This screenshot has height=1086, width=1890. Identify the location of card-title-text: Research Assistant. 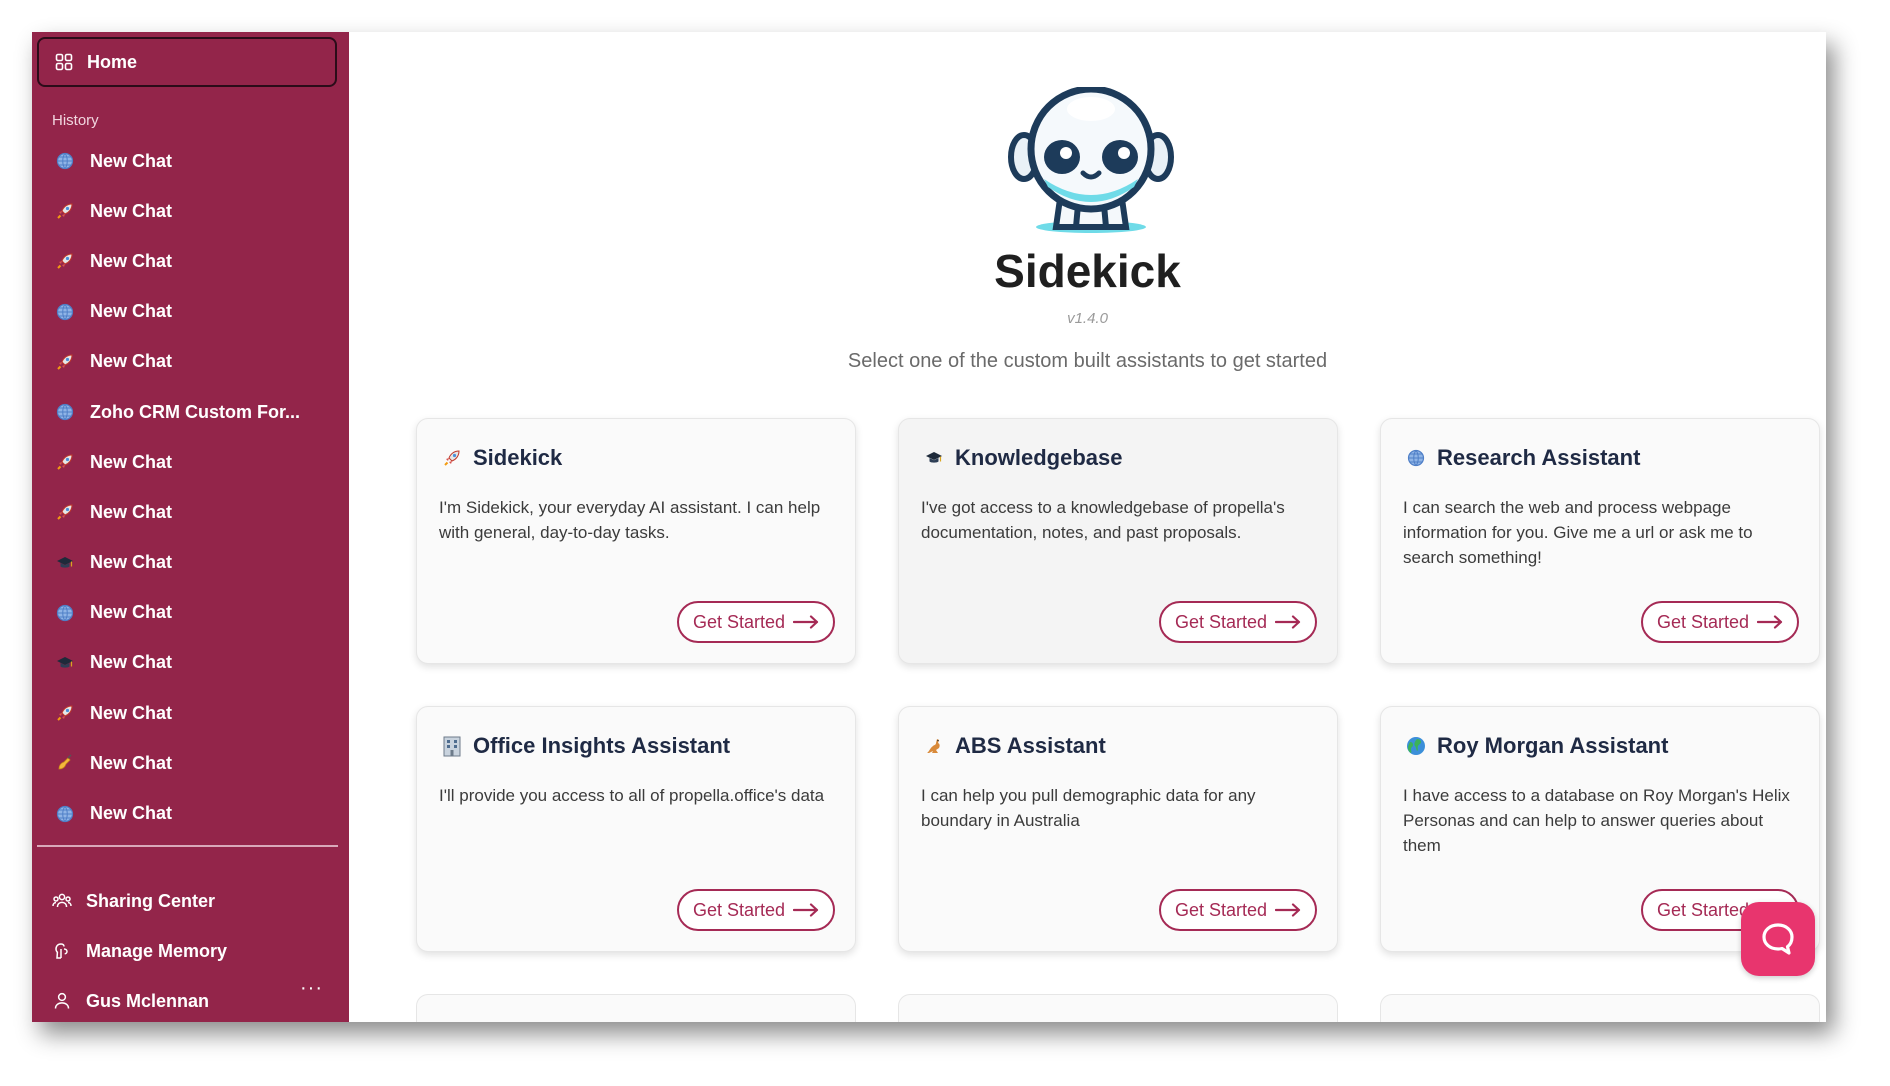
(1539, 457).